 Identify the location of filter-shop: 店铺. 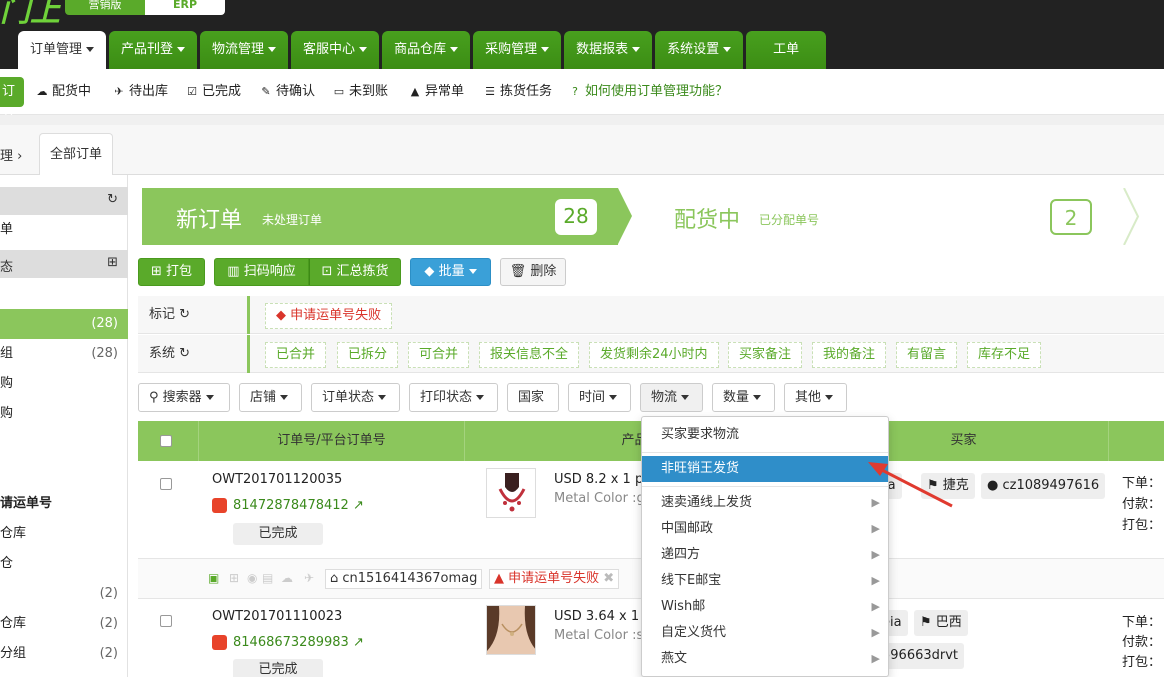
(270, 397).